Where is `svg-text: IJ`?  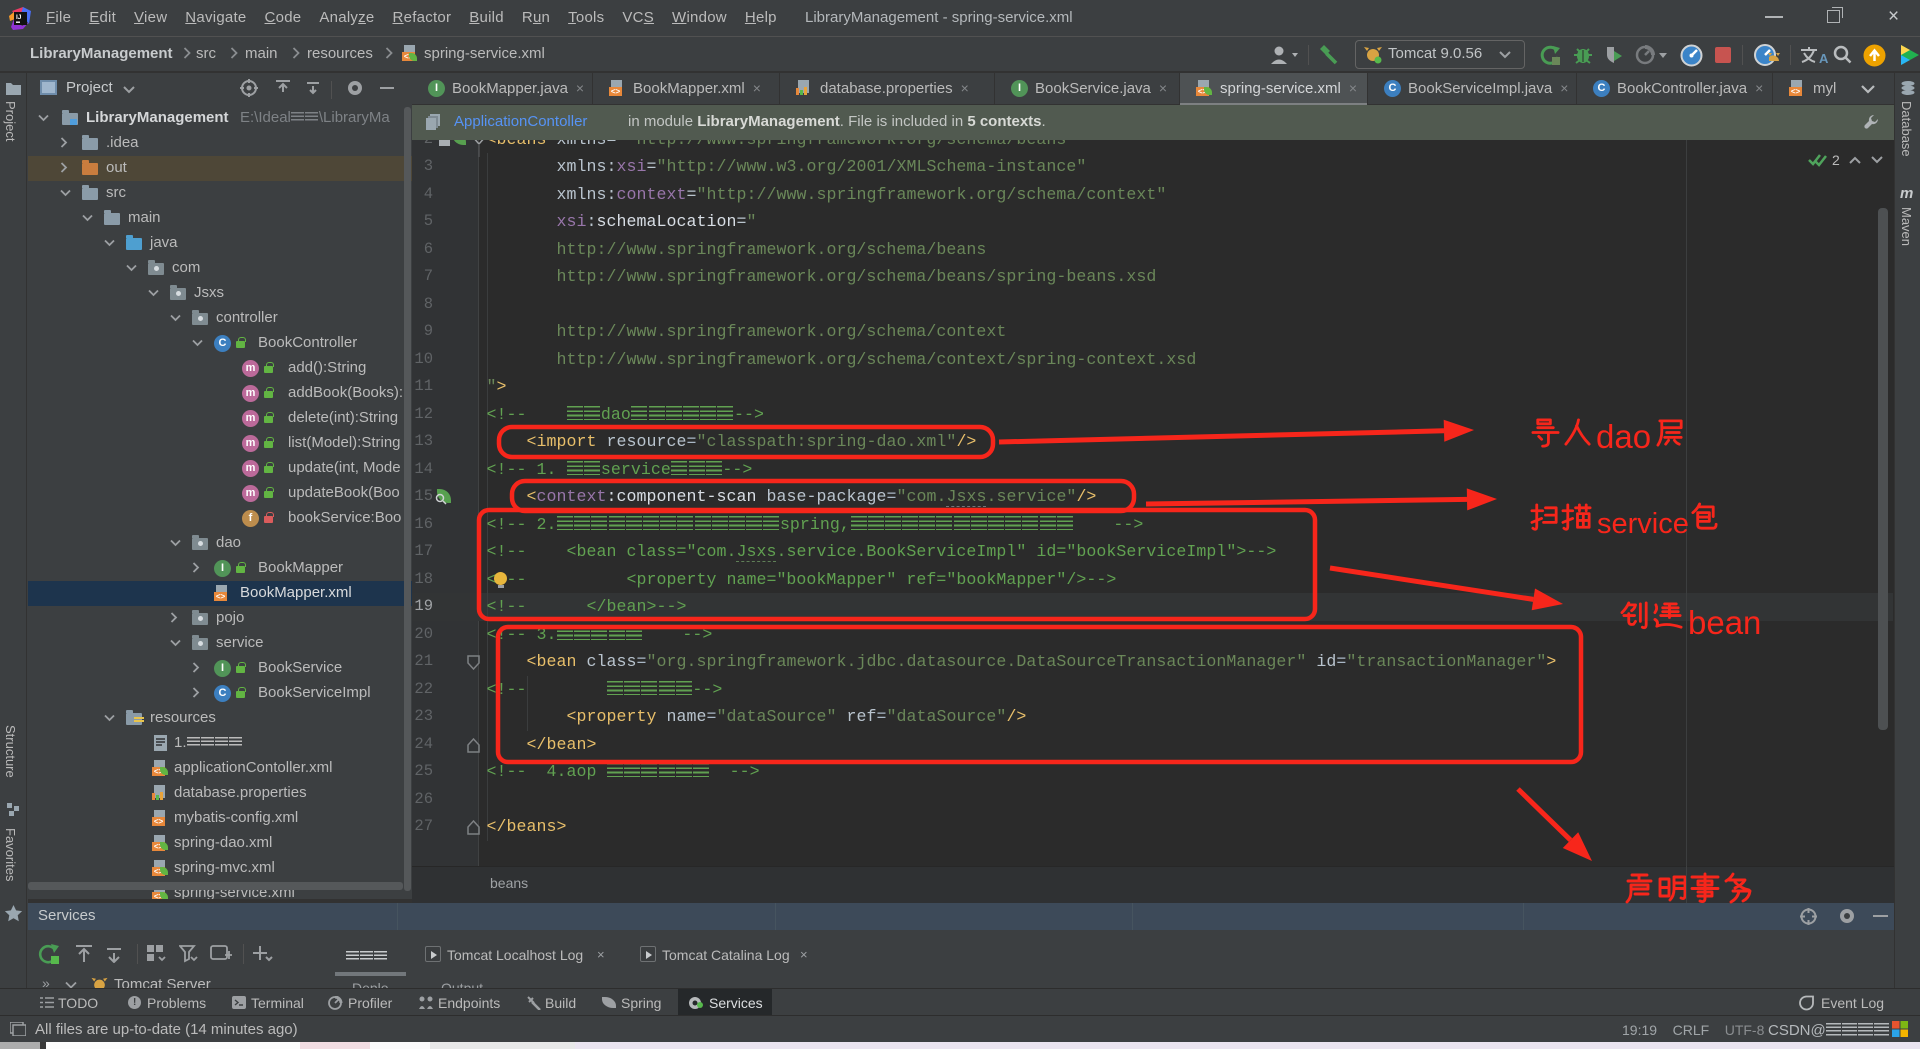
svg-text: IJ is located at coordinates (19, 17).